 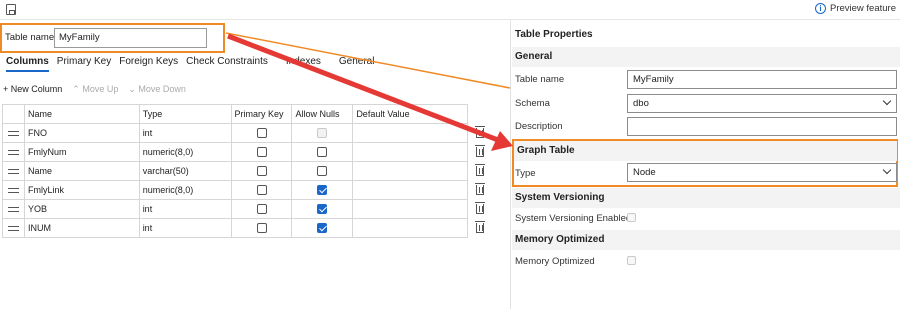 I want to click on table-row: FmlyLink numeric(8,0), so click(x=247, y=190).